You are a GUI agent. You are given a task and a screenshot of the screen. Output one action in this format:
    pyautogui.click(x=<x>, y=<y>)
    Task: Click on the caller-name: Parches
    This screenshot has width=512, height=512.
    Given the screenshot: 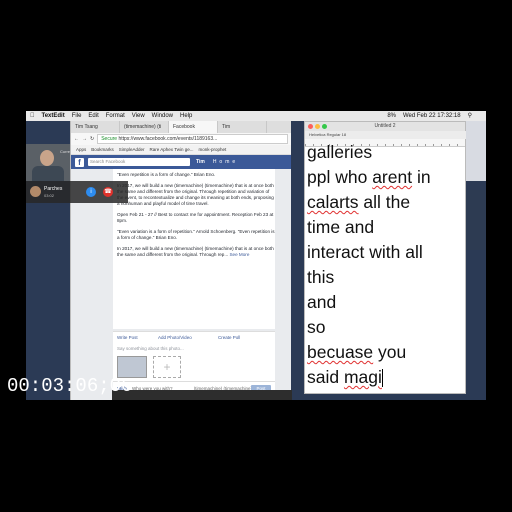 What is the action you would take?
    pyautogui.click(x=53, y=189)
    